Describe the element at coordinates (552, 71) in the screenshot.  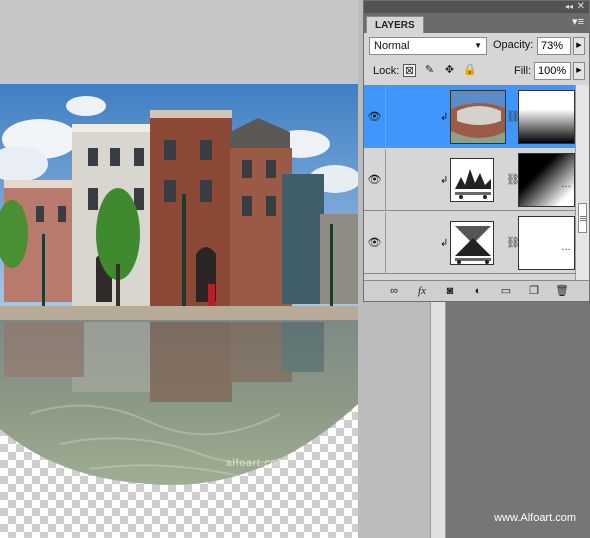
I see `fill-input: 100%` at that location.